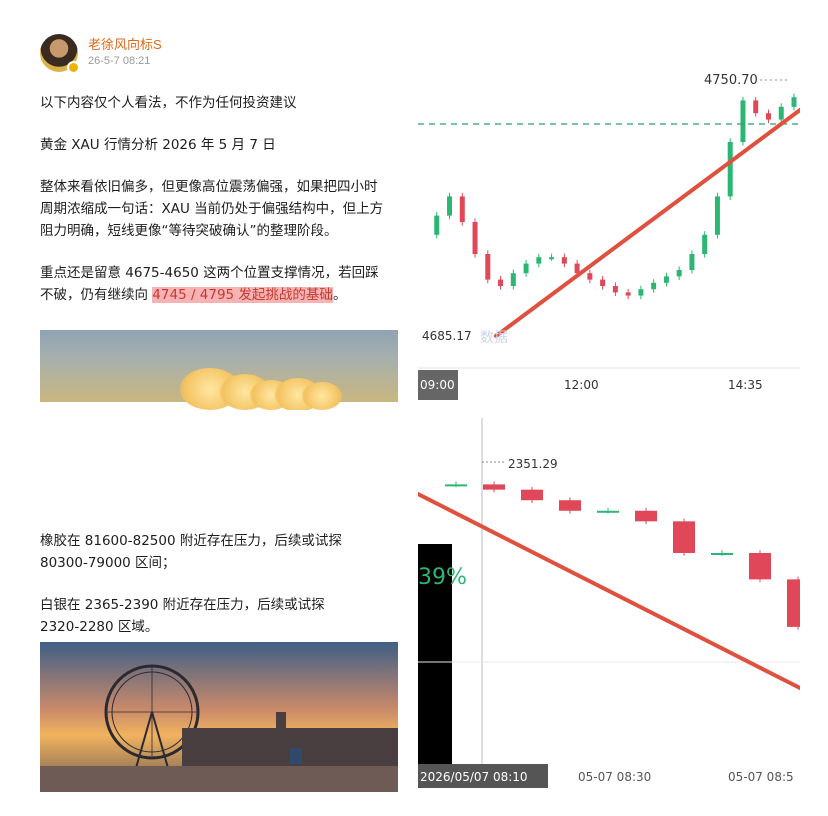 Image resolution: width=828 pixels, height=816 pixels. What do you see at coordinates (219, 728) in the screenshot?
I see `london-eye-illustration` at bounding box center [219, 728].